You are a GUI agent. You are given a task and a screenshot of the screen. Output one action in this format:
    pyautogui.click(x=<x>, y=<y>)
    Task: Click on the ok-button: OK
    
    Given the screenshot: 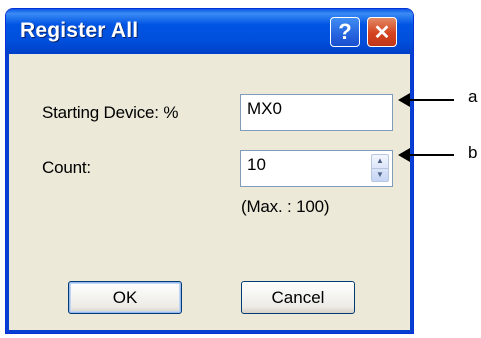 What is the action you would take?
    pyautogui.click(x=125, y=297)
    